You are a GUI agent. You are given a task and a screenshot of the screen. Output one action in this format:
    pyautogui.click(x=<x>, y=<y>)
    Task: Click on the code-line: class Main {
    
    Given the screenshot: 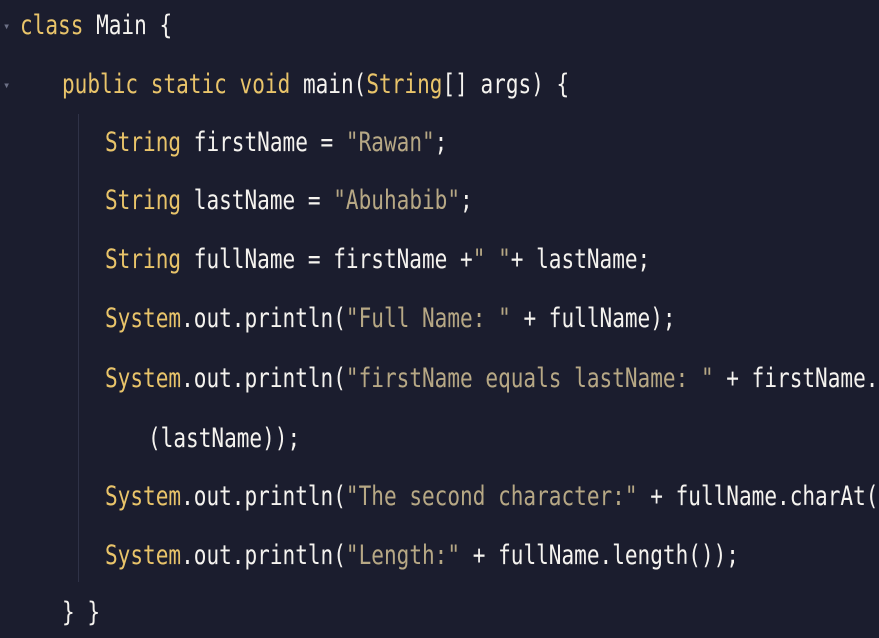 What is the action you would take?
    pyautogui.click(x=96, y=27)
    